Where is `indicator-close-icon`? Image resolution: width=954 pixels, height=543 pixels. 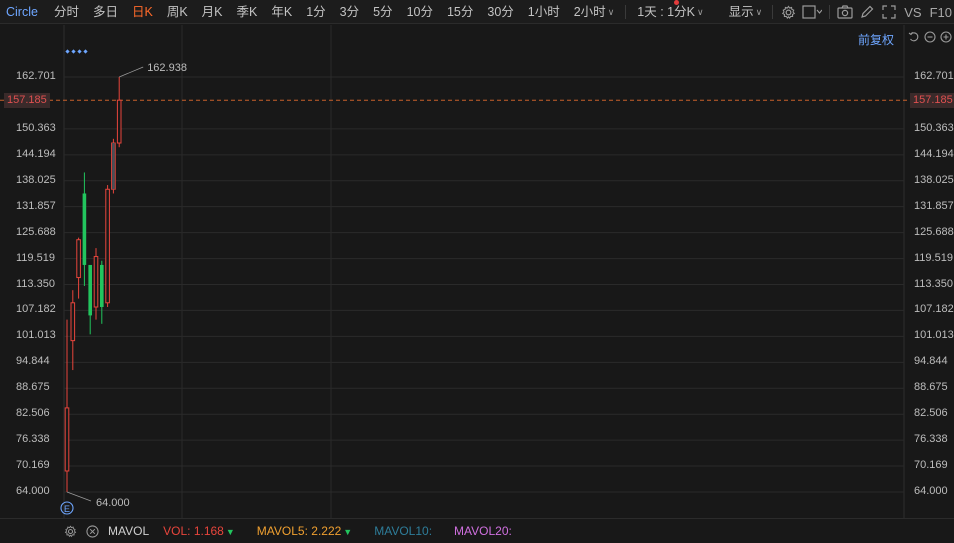 indicator-close-icon is located at coordinates (92, 531).